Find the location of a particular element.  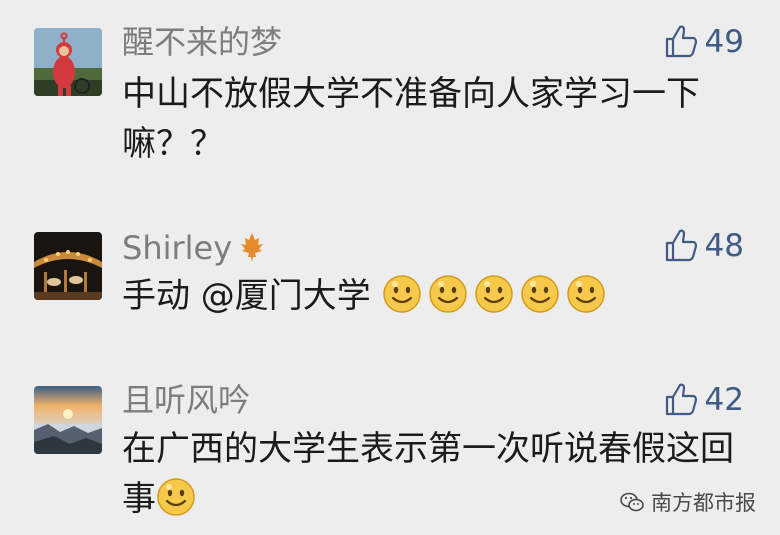

wechat-icon is located at coordinates (632, 502).